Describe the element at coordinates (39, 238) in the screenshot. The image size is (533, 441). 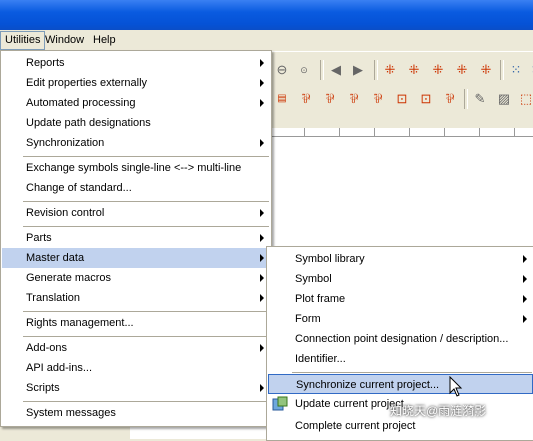
I see `menu-item-label: Parts` at that location.